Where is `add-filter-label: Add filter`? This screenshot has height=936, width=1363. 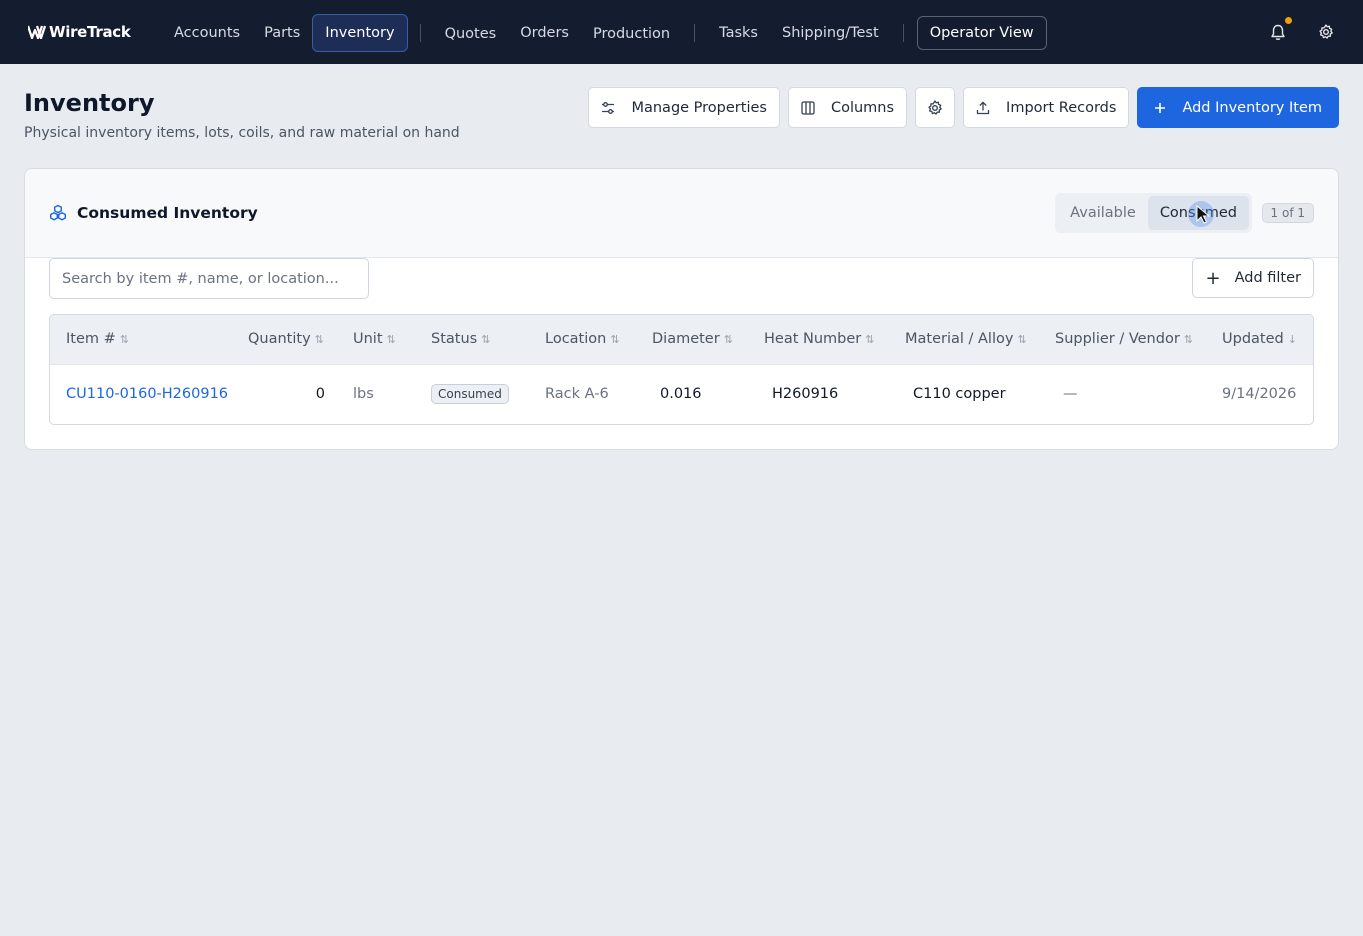
add-filter-label: Add filter is located at coordinates (1267, 278).